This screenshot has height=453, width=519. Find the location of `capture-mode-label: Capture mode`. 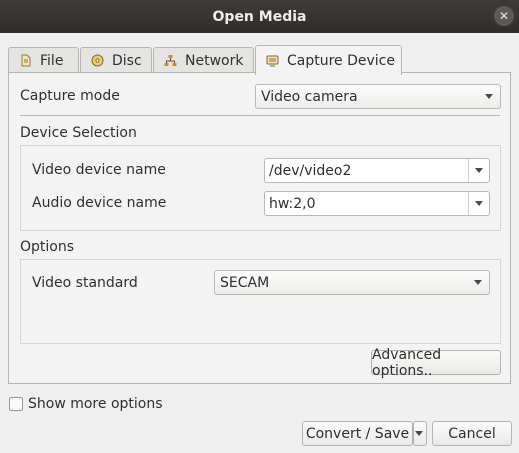

capture-mode-label: Capture mode is located at coordinates (70, 96).